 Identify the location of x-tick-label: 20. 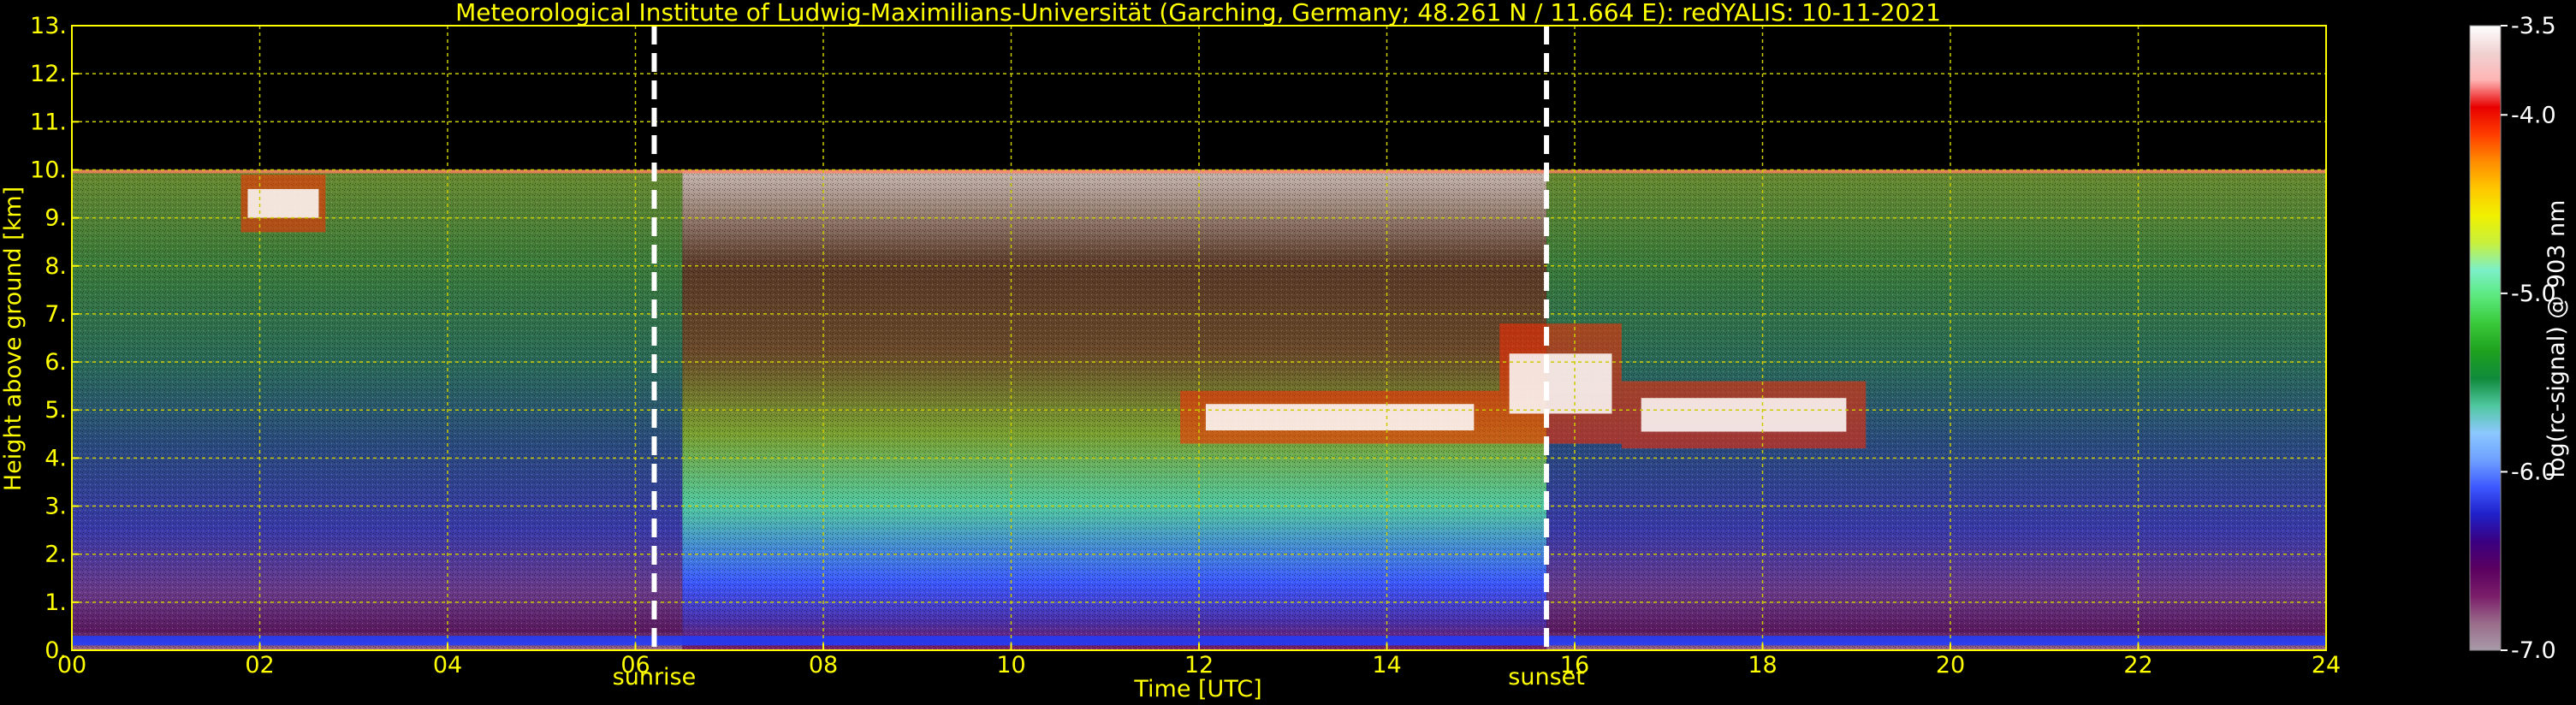
(1950, 665).